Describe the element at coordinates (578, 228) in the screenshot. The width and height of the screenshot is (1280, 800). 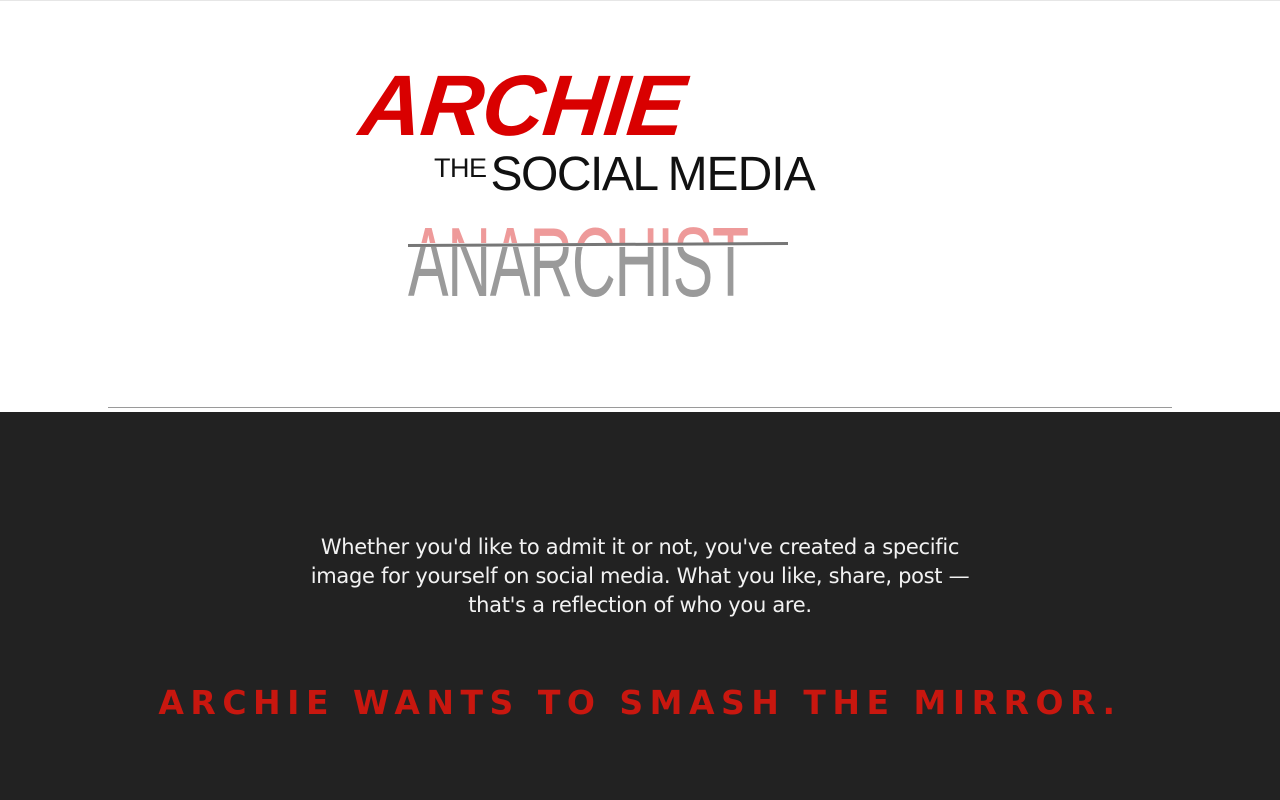
I see `logo-anarchist-text: ANARCHIST` at that location.